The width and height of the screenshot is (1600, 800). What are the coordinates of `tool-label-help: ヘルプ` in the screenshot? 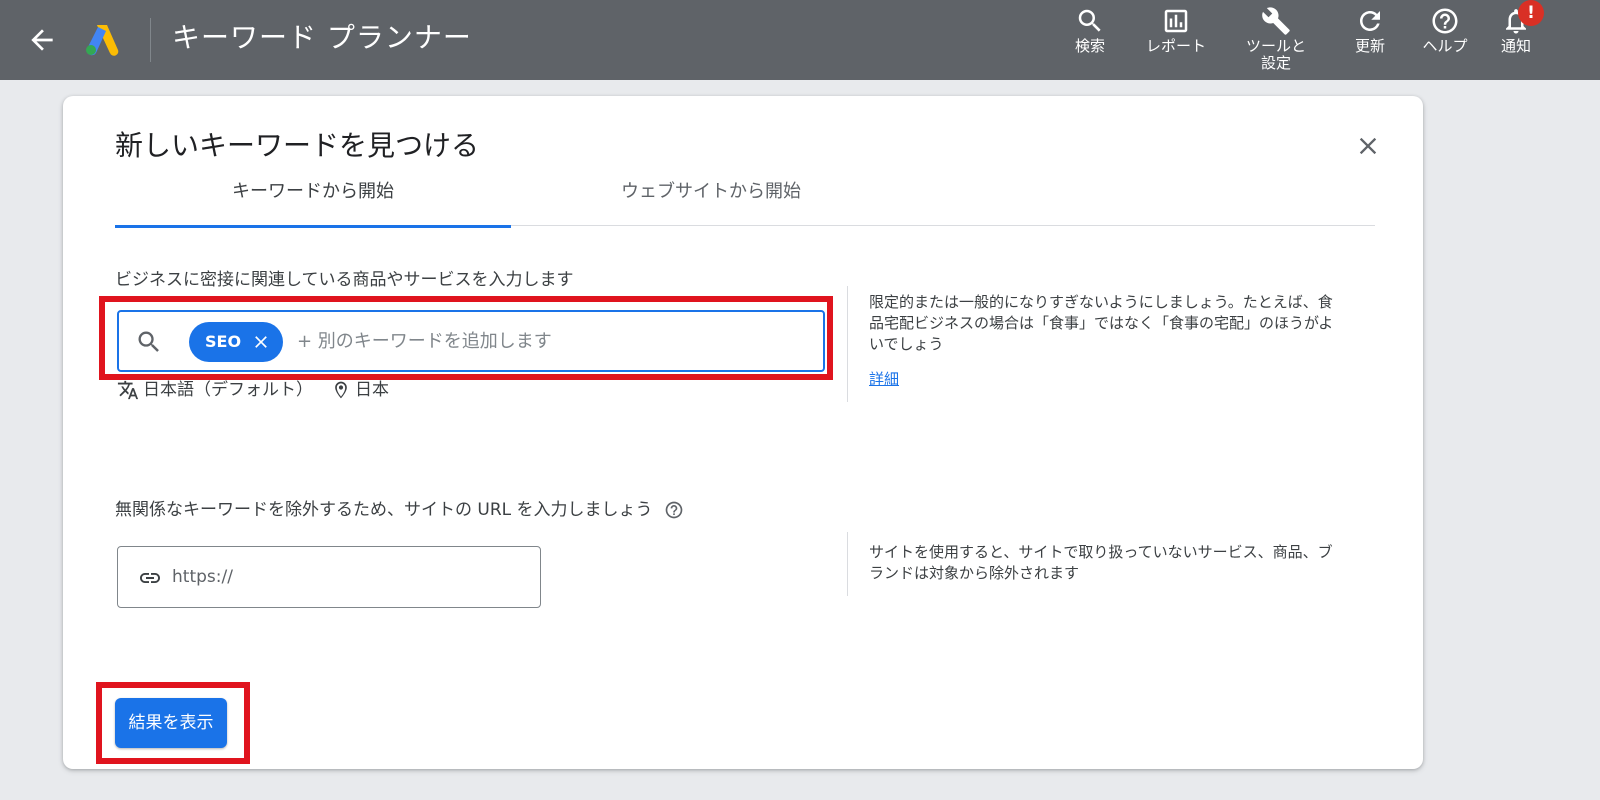 It's located at (1445, 46).